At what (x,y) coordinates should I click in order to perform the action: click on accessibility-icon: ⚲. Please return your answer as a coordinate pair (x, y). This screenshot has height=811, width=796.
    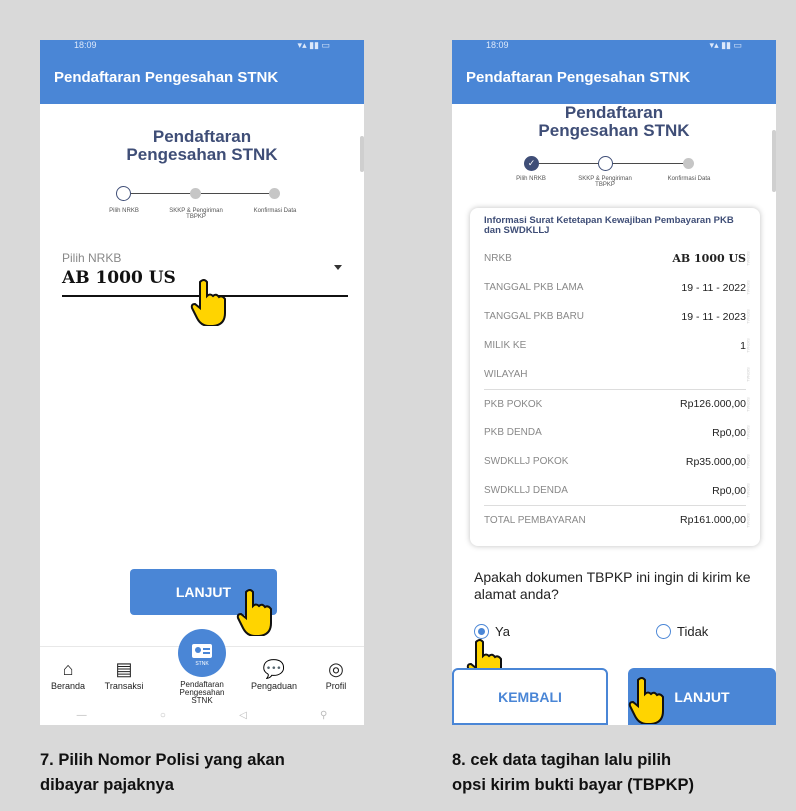
    Looking at the image, I should click on (323, 715).